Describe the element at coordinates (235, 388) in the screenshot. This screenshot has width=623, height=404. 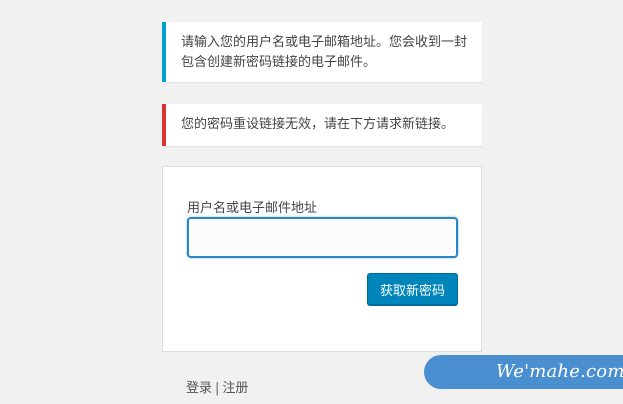
I see `register-link: 注册` at that location.